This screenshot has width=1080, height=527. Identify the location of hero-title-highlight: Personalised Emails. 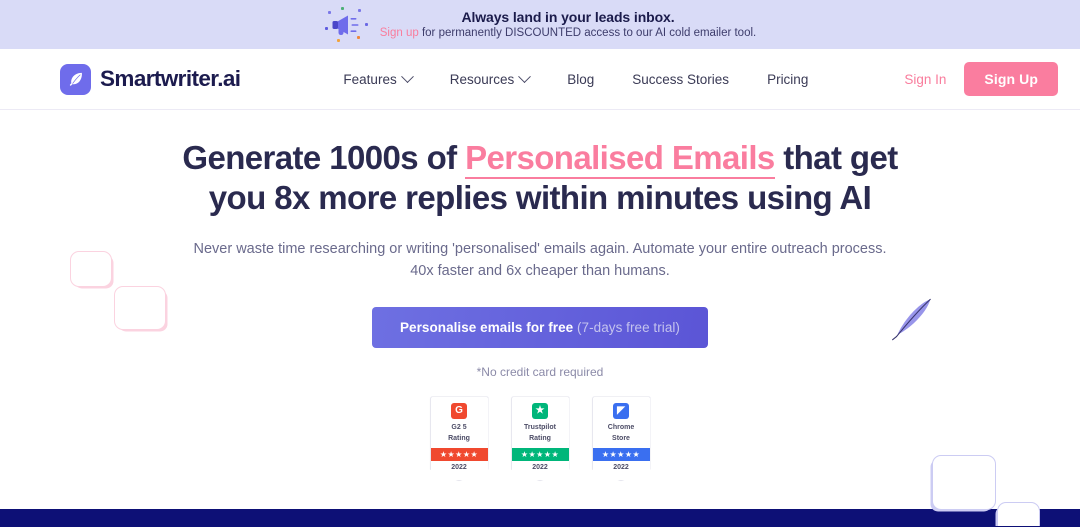
(620, 159).